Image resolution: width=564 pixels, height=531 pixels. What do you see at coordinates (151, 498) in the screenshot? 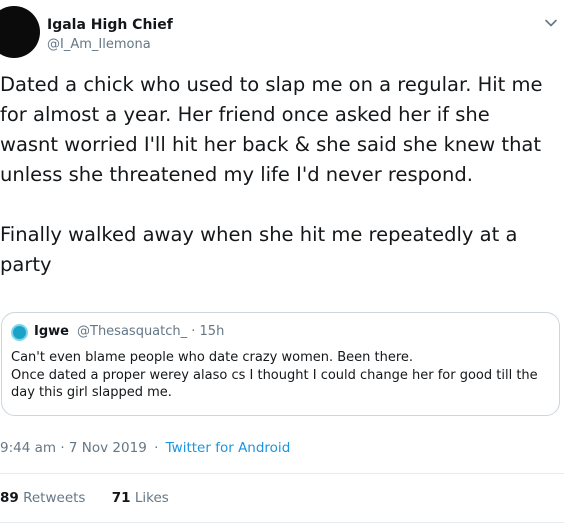
I see `likes-label: Likes` at bounding box center [151, 498].